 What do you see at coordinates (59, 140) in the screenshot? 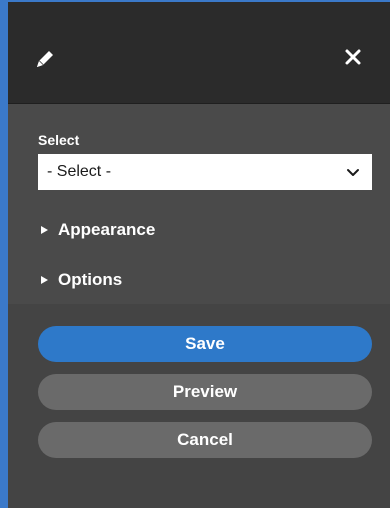
I see `select-label: Select` at bounding box center [59, 140].